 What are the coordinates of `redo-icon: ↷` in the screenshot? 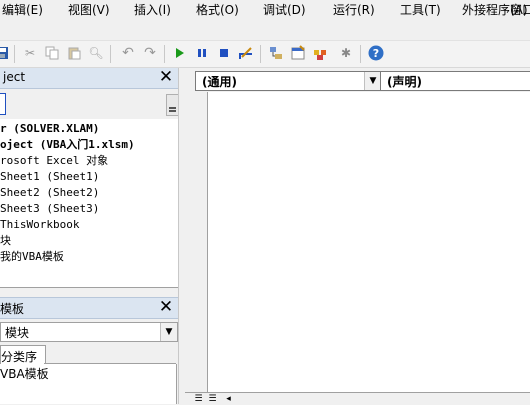 It's located at (150, 53).